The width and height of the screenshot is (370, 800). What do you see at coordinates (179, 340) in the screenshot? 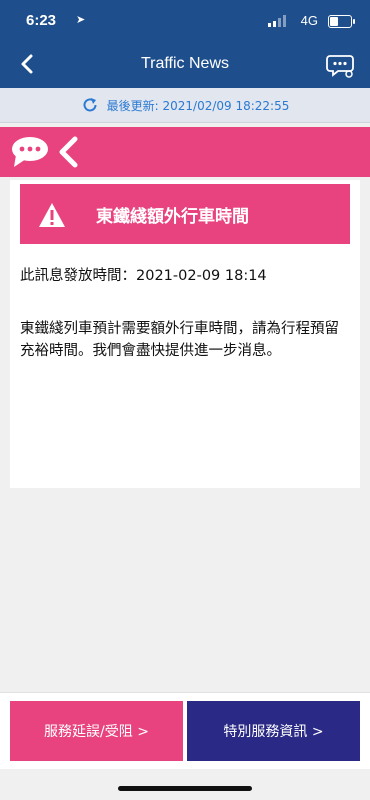
I see `alert-body: 東鐵綫列車預計需要額外行車時間，請為行程預留充裕時間。我們會盡快提供進一步消息。` at bounding box center [179, 340].